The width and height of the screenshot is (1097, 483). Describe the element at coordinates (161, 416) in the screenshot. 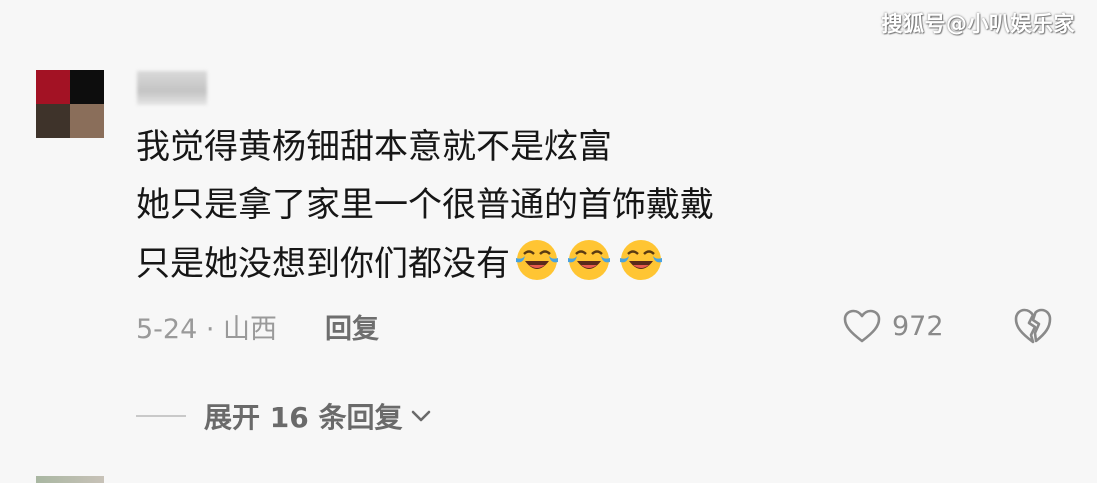

I see `divider-line` at that location.